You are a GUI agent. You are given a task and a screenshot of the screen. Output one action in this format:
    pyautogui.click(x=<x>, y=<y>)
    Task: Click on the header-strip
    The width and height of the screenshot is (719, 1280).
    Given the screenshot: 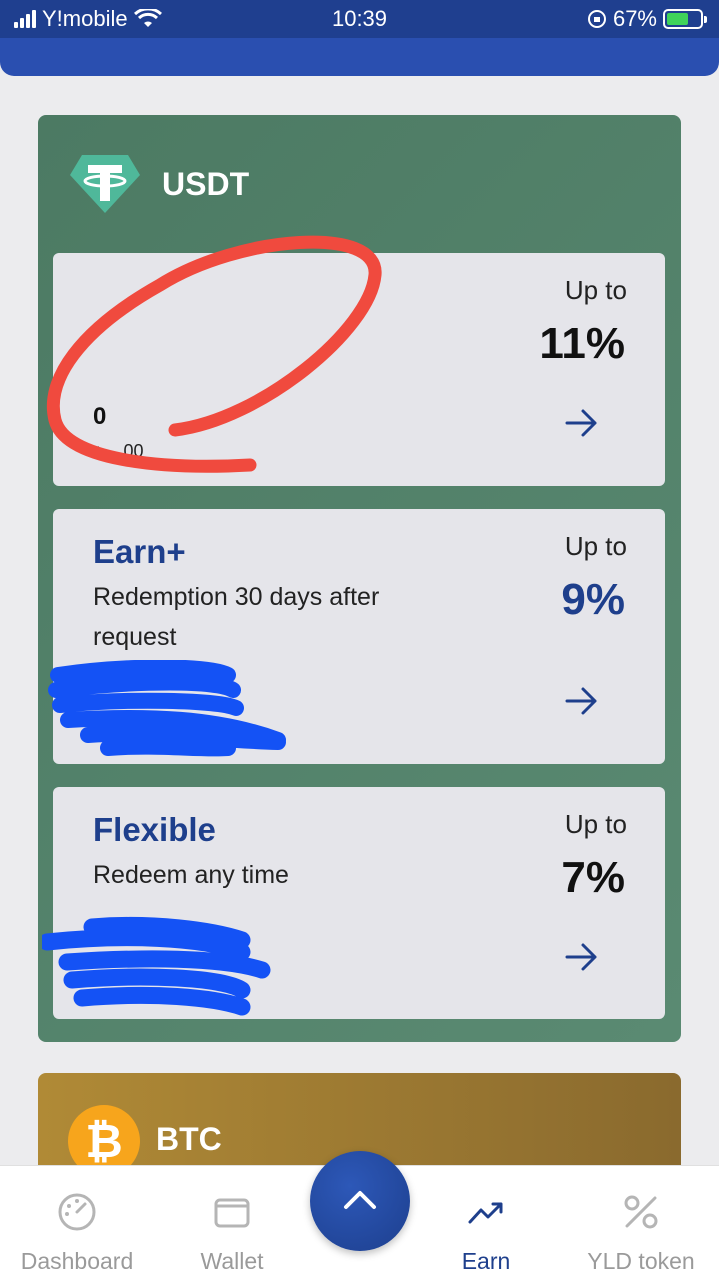 What is the action you would take?
    pyautogui.click(x=359, y=57)
    